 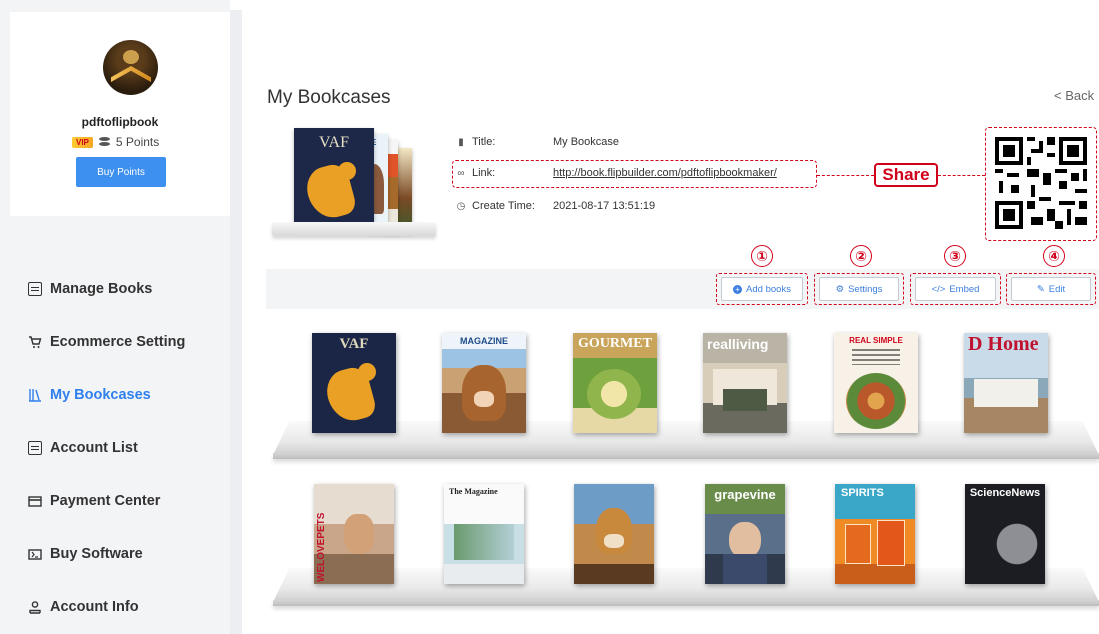 What do you see at coordinates (484, 534) in the screenshot?
I see `book-the-magazine: The Magazine` at bounding box center [484, 534].